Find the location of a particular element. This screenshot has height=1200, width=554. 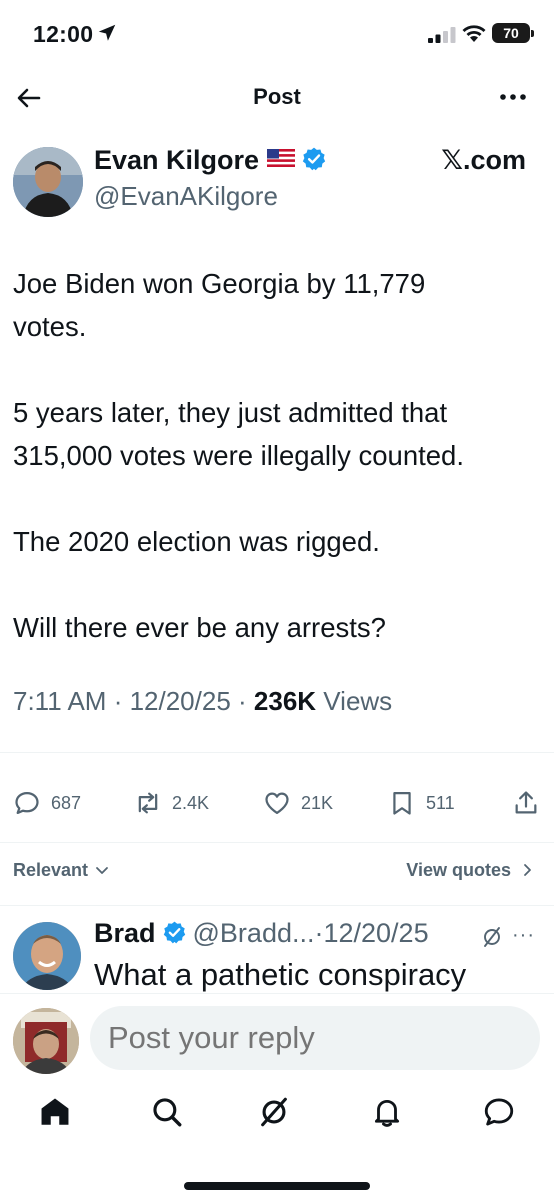

post-header: Post is located at coordinates (277, 100).